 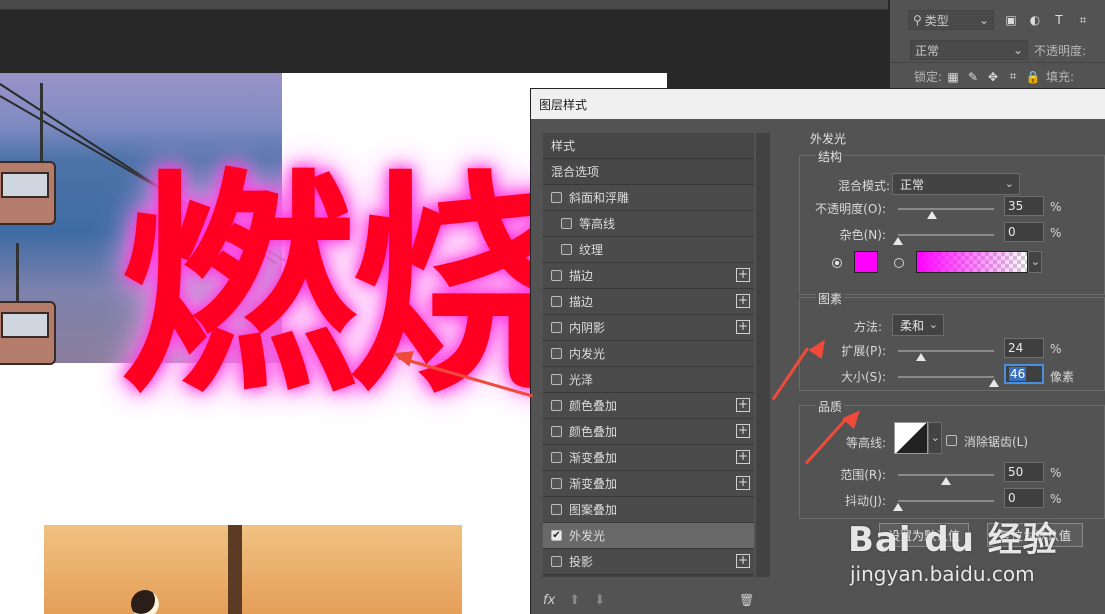 What do you see at coordinates (946, 377) in the screenshot?
I see `size-slider-track` at bounding box center [946, 377].